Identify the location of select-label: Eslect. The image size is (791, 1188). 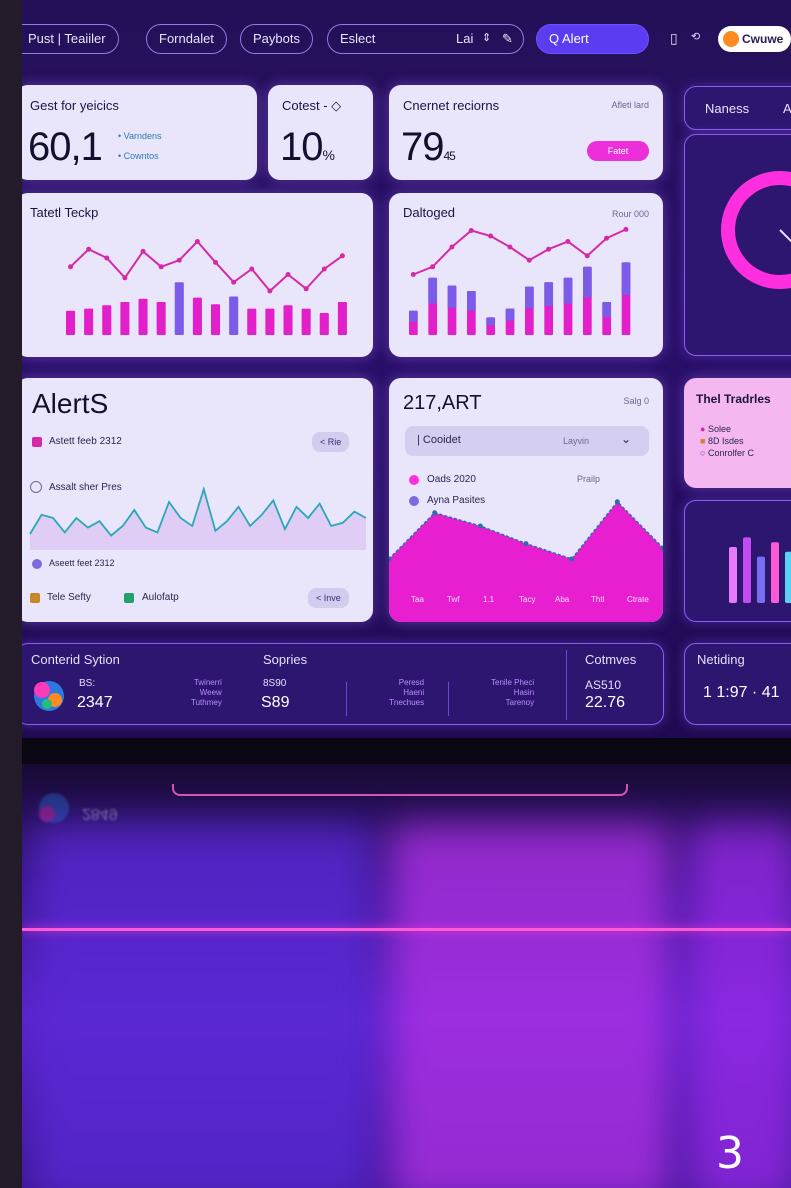
(358, 38).